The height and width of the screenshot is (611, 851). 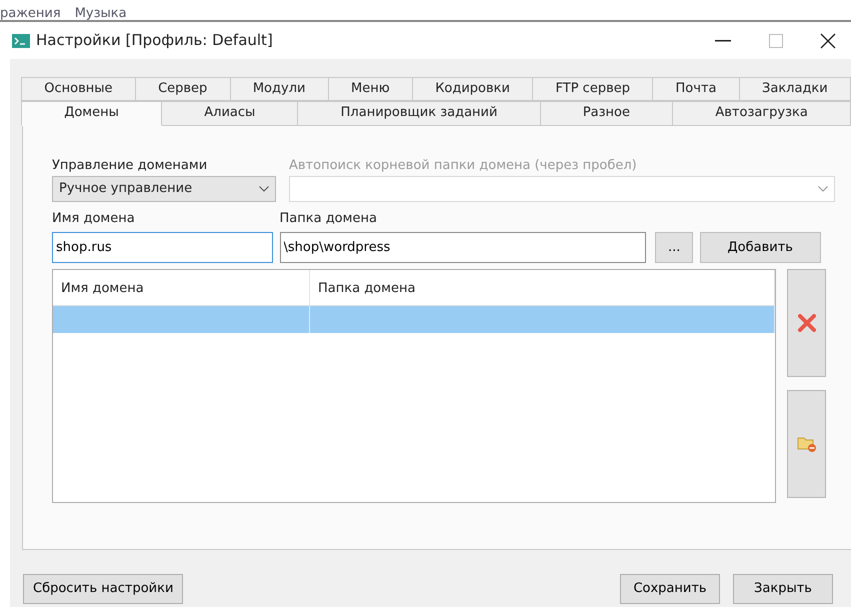 What do you see at coordinates (154, 41) in the screenshot?
I see `window-title: Настройки [Профиль: Default]` at bounding box center [154, 41].